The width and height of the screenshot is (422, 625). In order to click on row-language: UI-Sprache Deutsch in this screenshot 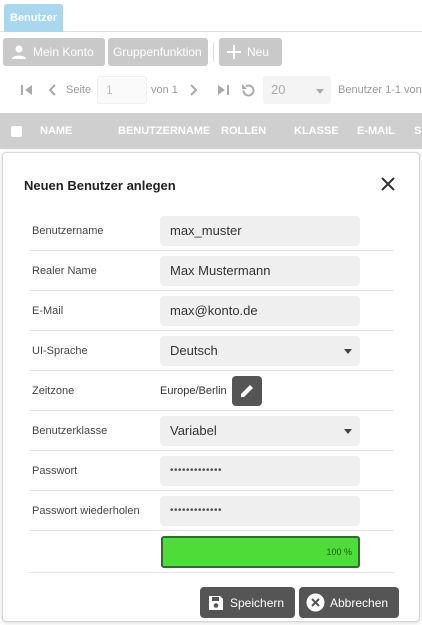, I will do `click(211, 351)`.